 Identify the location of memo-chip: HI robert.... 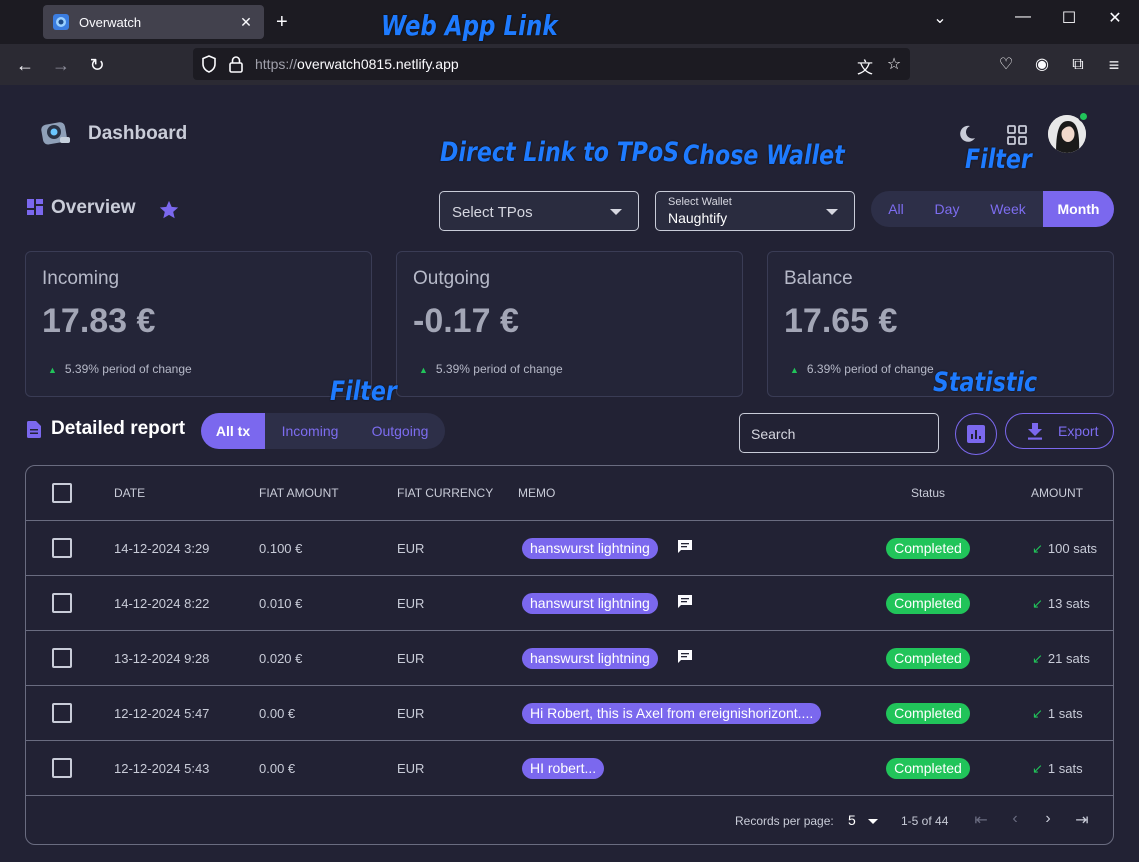
(563, 768).